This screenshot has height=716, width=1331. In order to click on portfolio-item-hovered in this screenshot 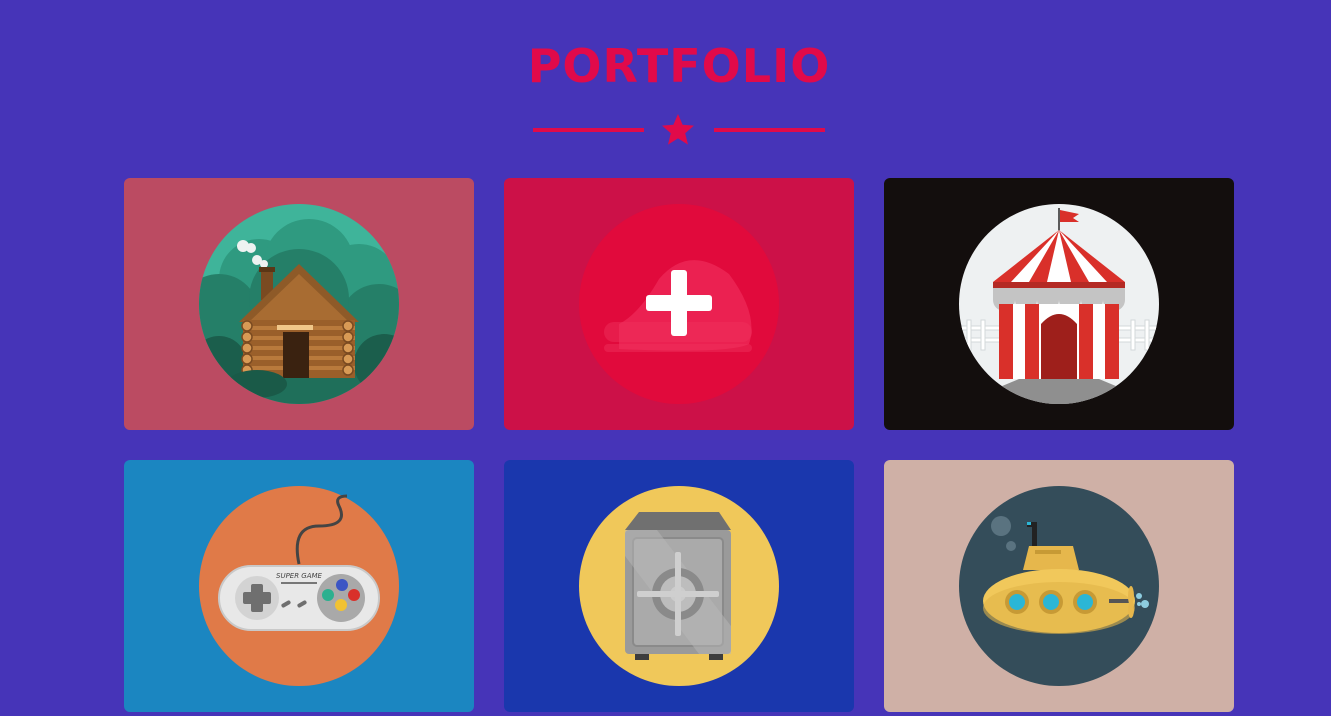, I will do `click(679, 304)`.